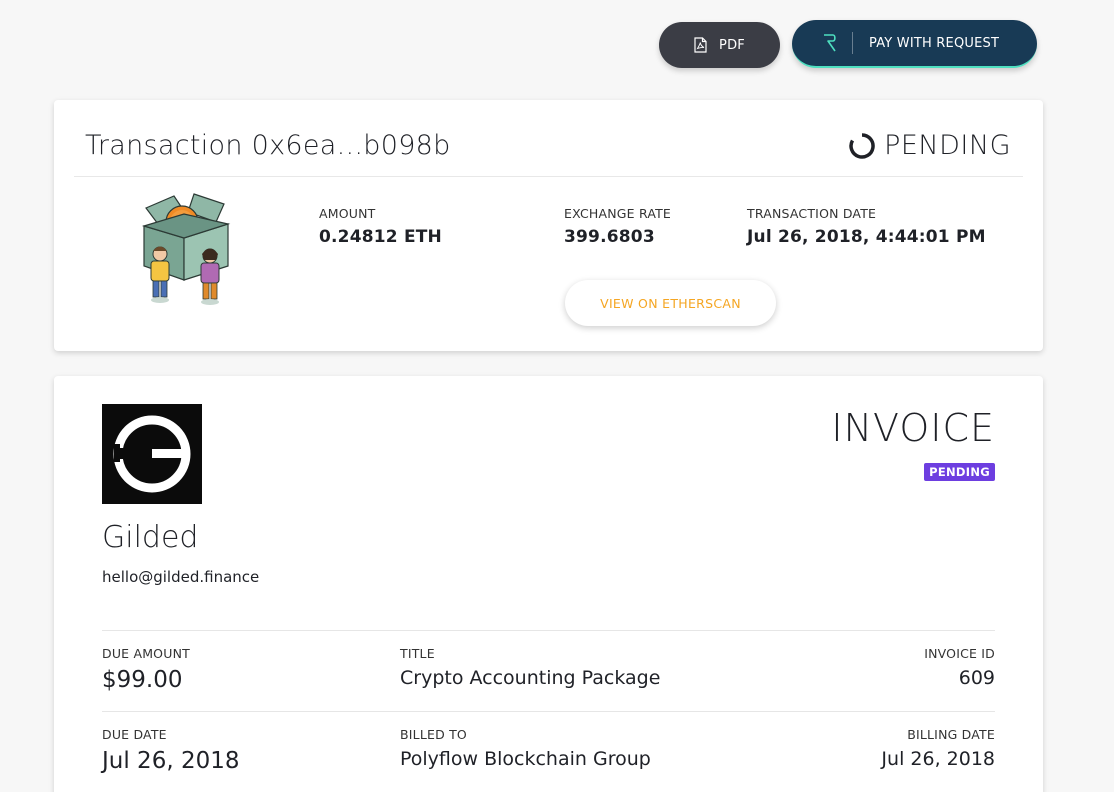 The image size is (1114, 792). I want to click on due-date-label: DUE DATE, so click(134, 734).